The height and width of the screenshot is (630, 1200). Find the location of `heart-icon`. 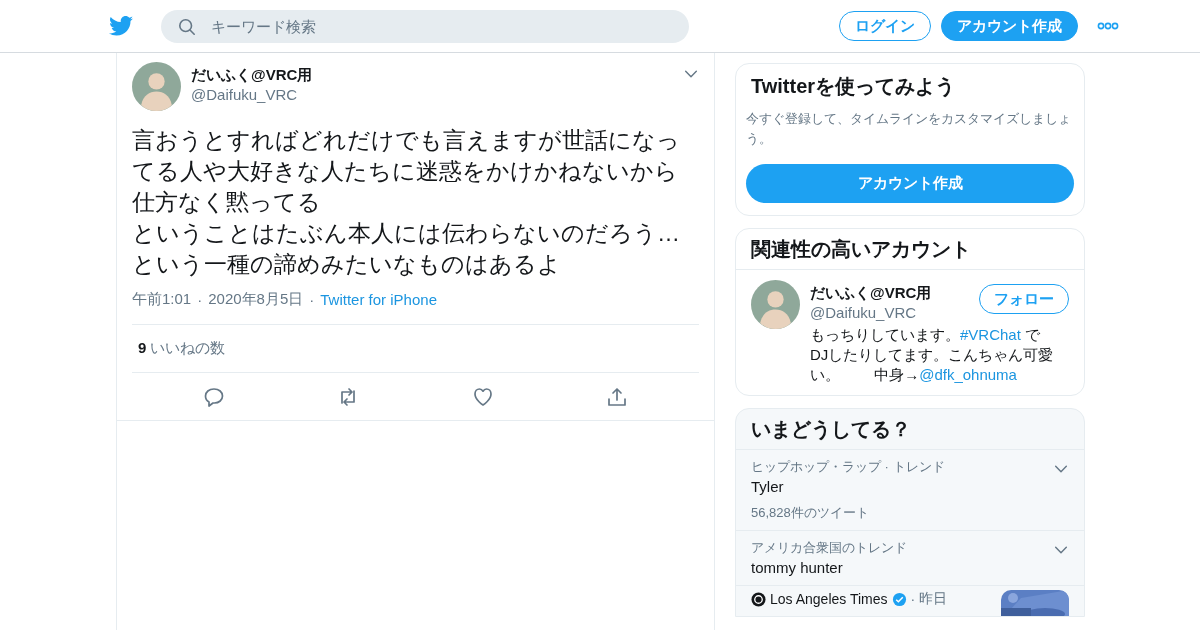

heart-icon is located at coordinates (482, 397).